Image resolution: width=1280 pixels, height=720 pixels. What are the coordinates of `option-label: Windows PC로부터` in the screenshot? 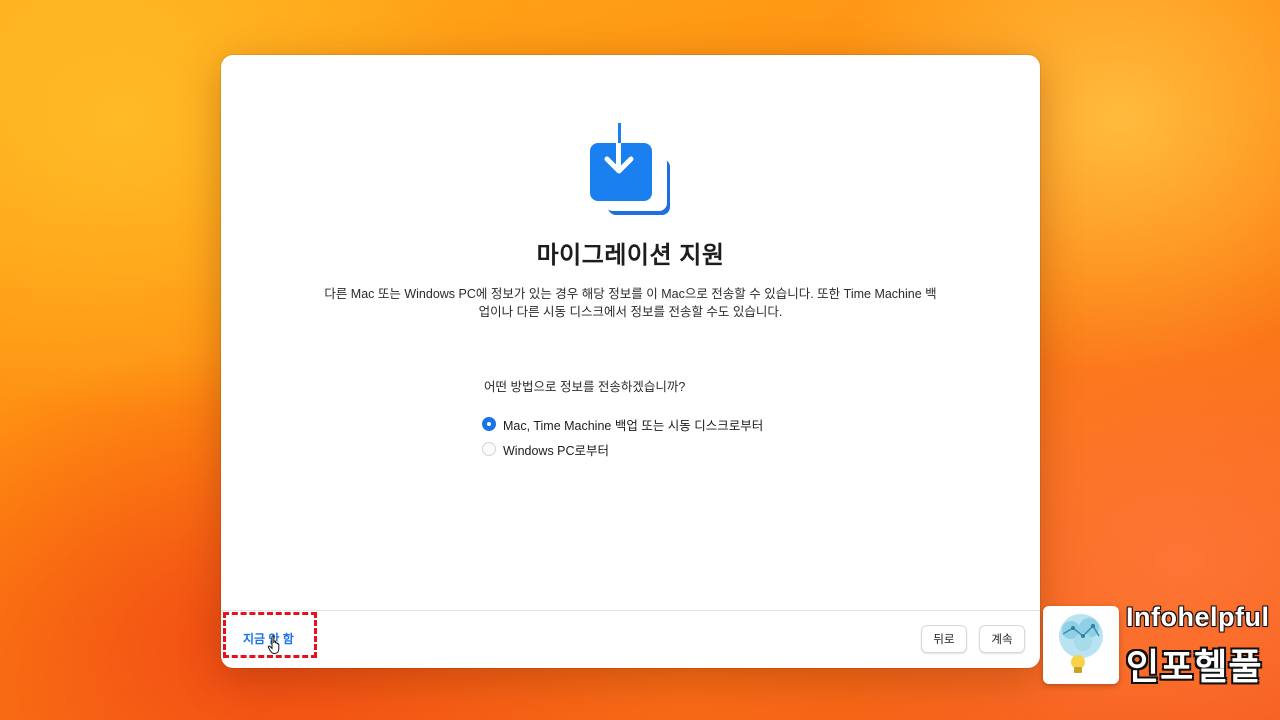 It's located at (556, 450).